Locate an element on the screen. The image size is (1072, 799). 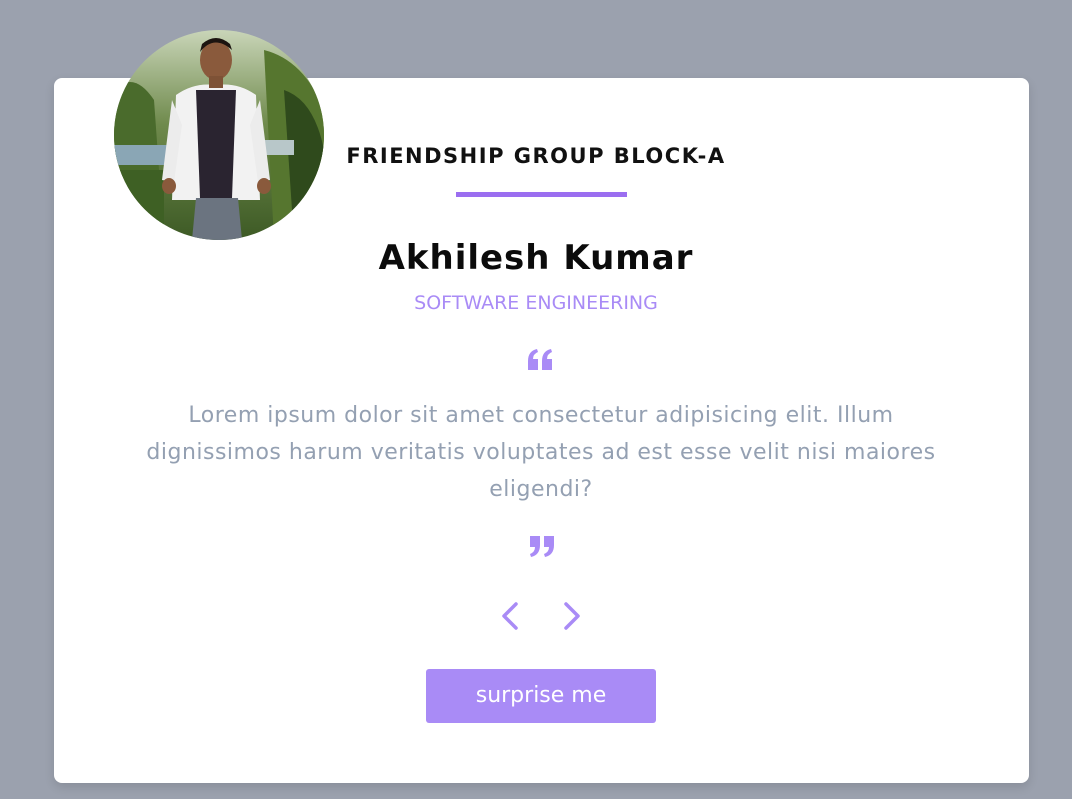
next-button is located at coordinates (572, 616).